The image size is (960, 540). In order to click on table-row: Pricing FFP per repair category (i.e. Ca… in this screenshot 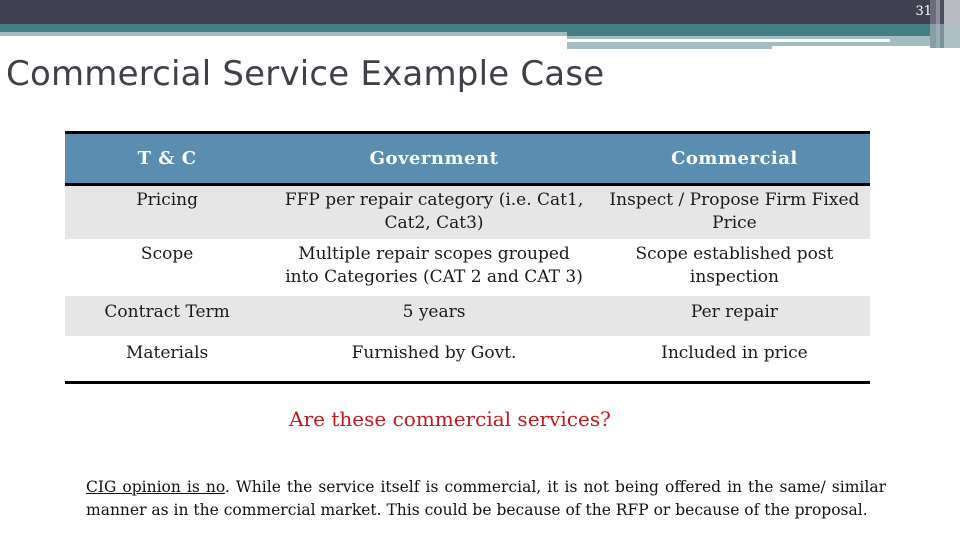, I will do `click(467, 211)`.